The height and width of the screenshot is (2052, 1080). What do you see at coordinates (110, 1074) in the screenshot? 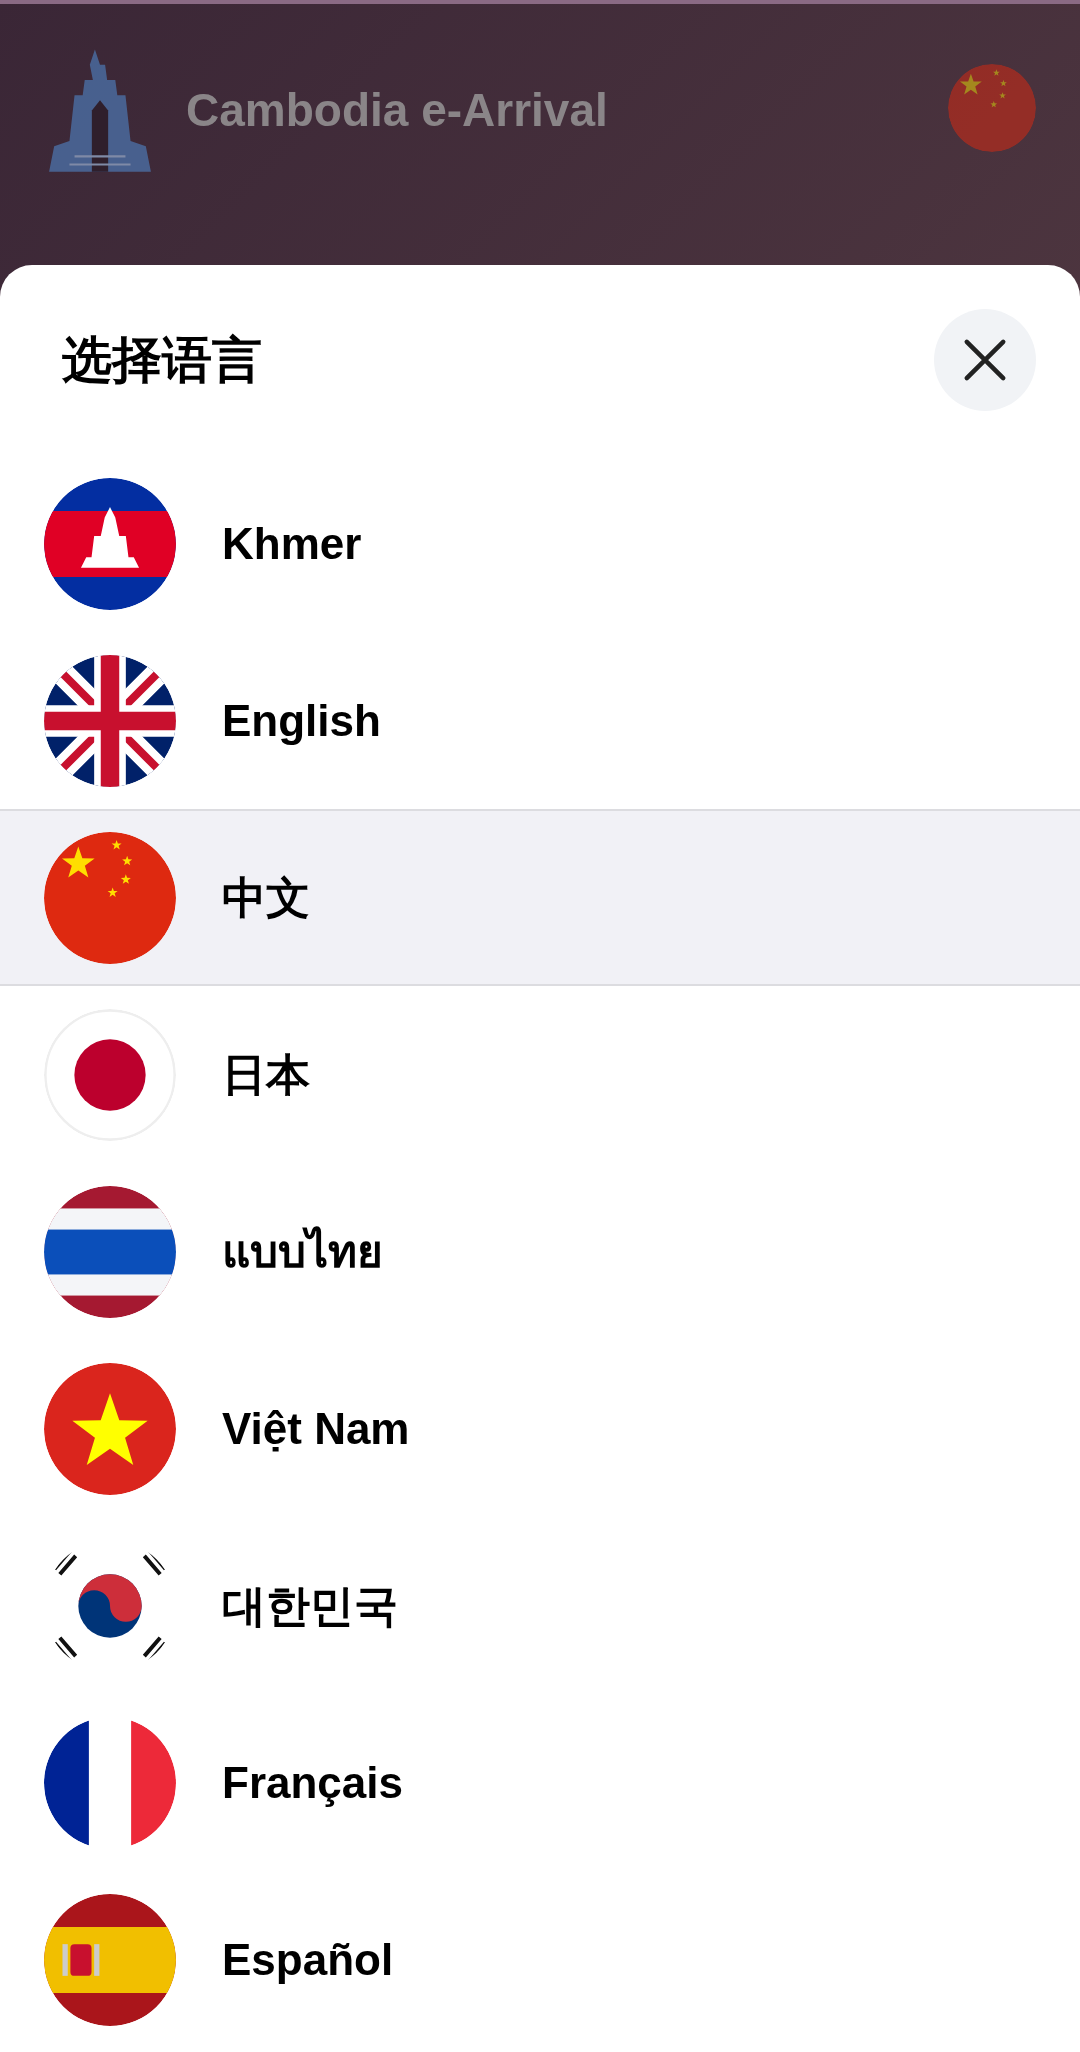
I see `flag-icon` at bounding box center [110, 1074].